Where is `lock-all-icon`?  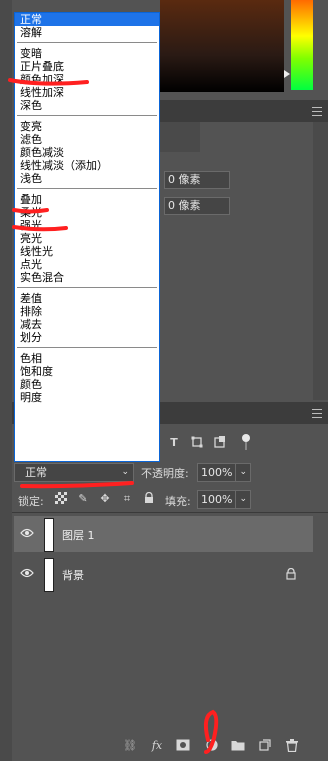
lock-all-icon is located at coordinates (149, 498).